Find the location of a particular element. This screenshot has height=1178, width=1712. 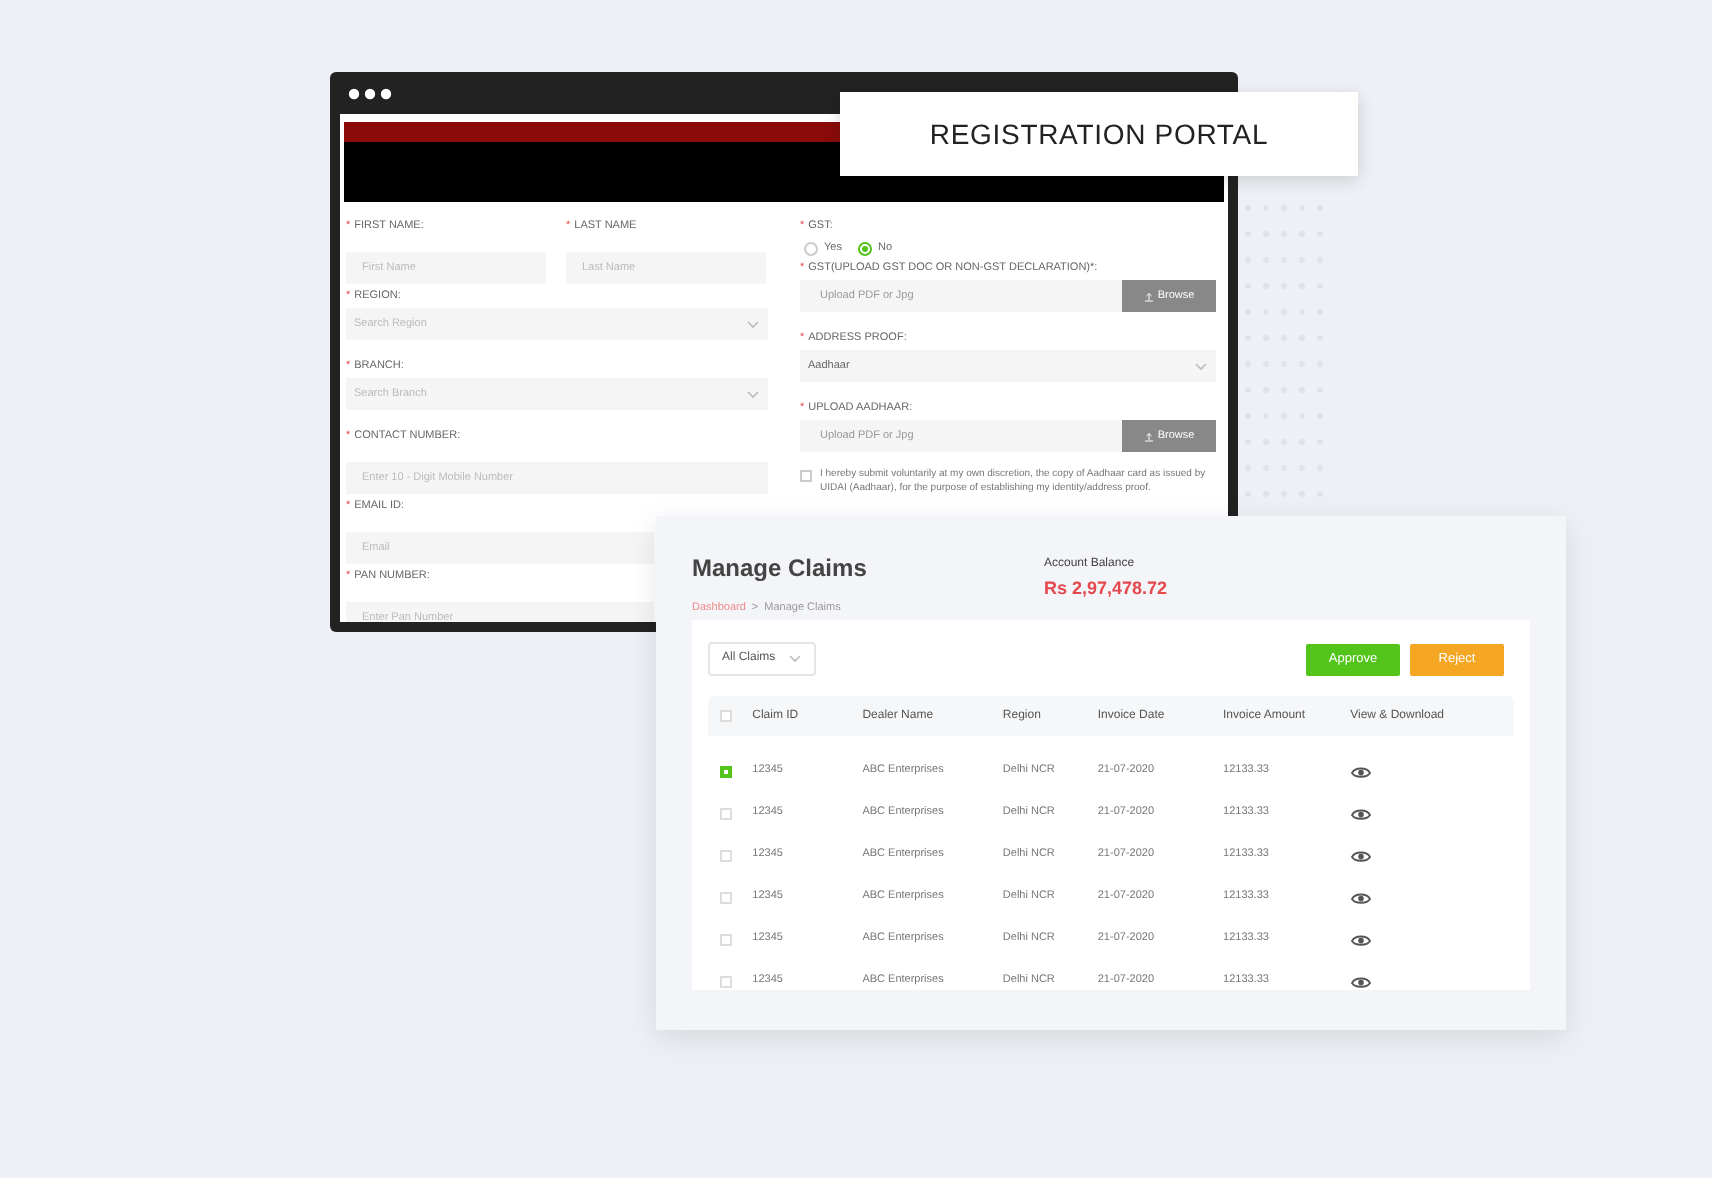

balance-amount: Rs 2,97,478.72 is located at coordinates (1106, 589).